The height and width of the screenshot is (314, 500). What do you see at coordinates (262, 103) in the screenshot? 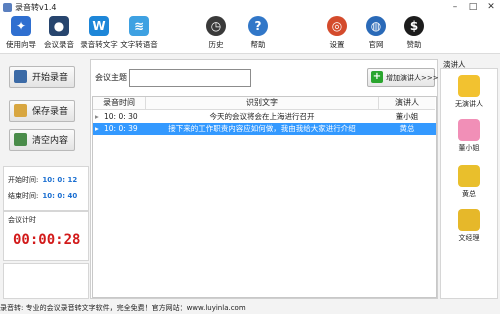
I see `column-header-text: 识别文字` at bounding box center [262, 103].